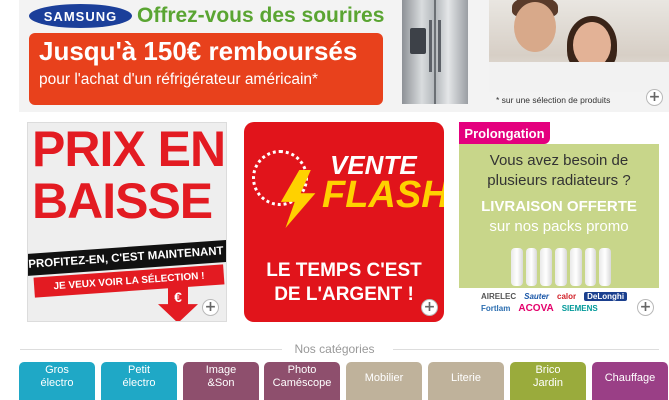 This screenshot has height=400, width=669. I want to click on category-label: Jardin, so click(548, 383).